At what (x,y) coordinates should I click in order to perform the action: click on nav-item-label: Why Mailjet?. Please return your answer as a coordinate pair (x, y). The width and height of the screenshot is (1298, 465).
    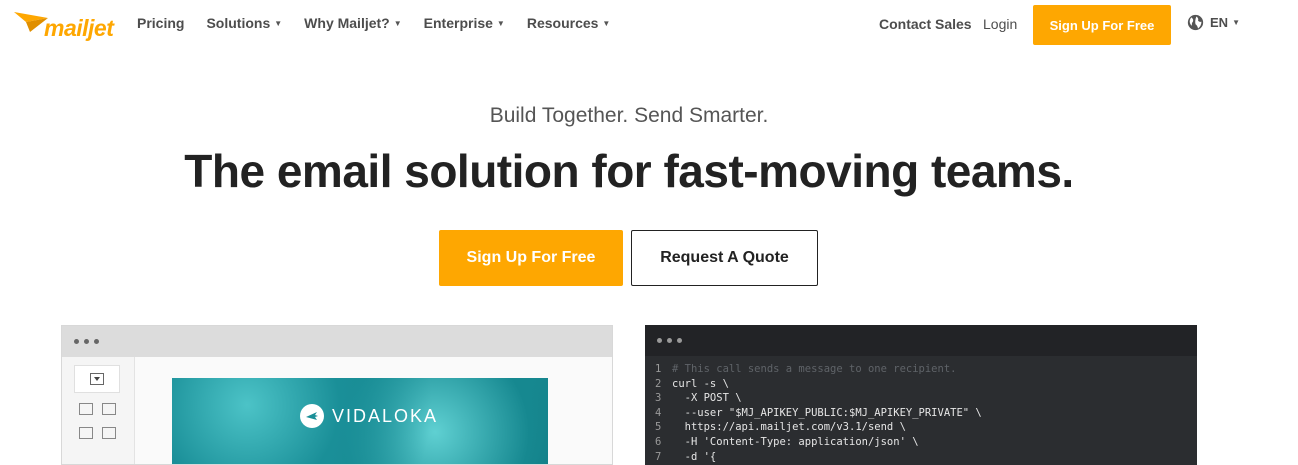
    Looking at the image, I should click on (347, 23).